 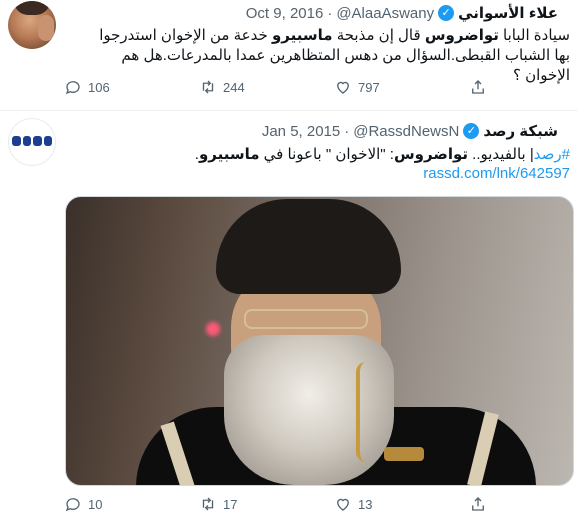 What do you see at coordinates (520, 131) in the screenshot?
I see `display-name: شبكة رصد` at bounding box center [520, 131].